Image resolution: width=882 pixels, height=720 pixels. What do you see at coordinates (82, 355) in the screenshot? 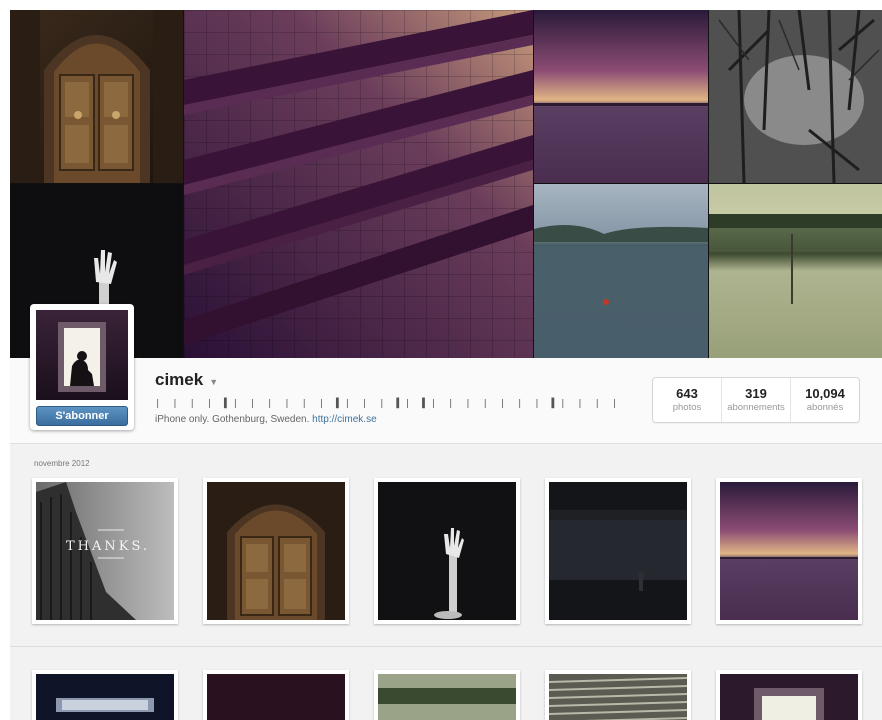
I see `avatar` at bounding box center [82, 355].